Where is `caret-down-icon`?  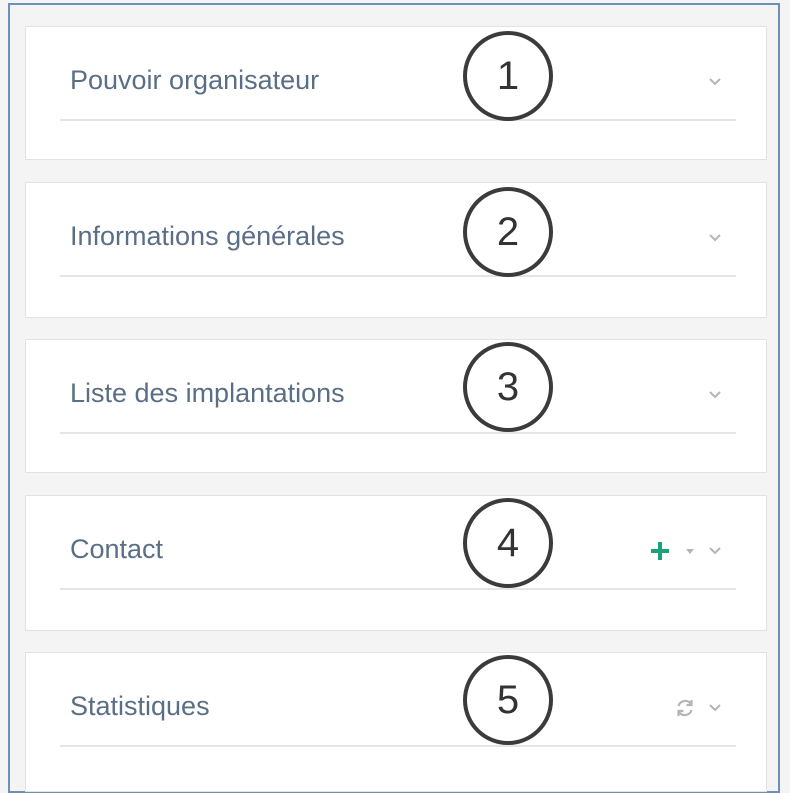
caret-down-icon is located at coordinates (690, 551).